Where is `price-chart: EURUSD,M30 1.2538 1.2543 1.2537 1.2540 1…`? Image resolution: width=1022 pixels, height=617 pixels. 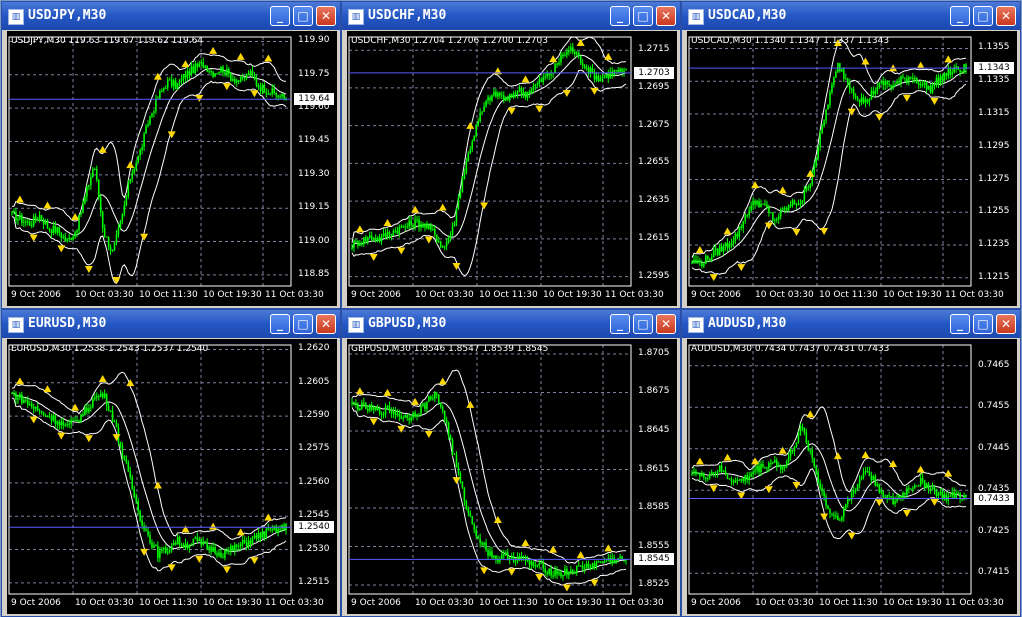 price-chart: EURUSD,M30 1.2538 1.2543 1.2537 1.2540 1… is located at coordinates (172, 476).